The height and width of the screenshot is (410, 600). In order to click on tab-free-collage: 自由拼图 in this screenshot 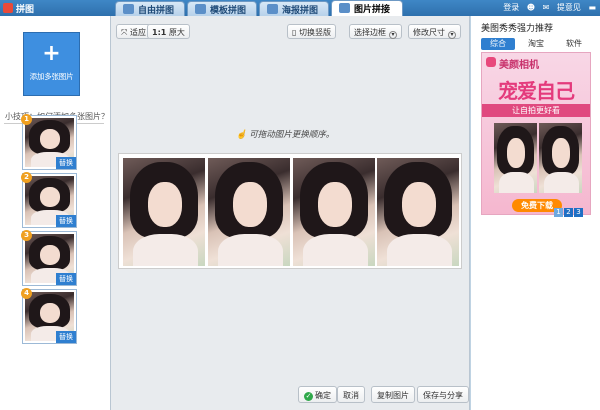, I will do `click(150, 8)`.